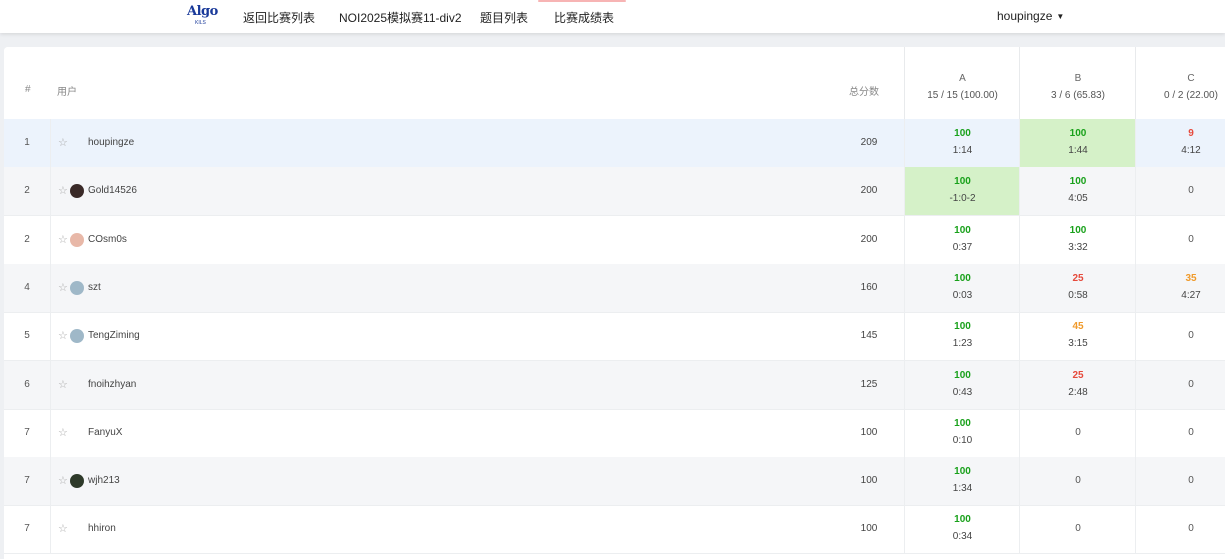 The width and height of the screenshot is (1225, 559). What do you see at coordinates (962, 392) in the screenshot?
I see `submit-time: 0:43` at bounding box center [962, 392].